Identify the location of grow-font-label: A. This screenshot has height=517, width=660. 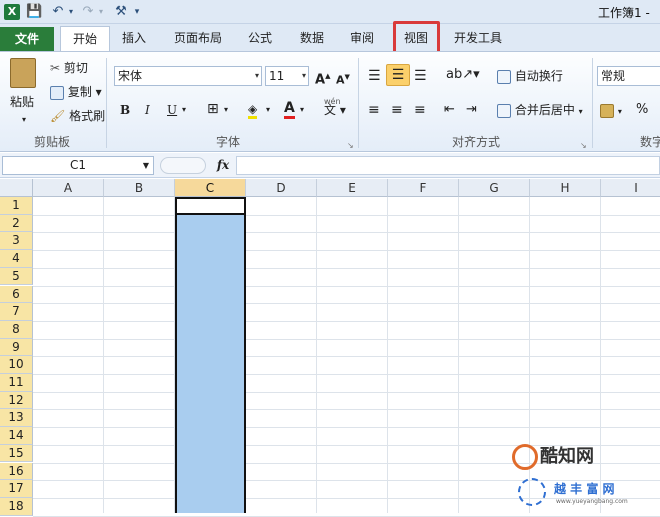
(320, 80).